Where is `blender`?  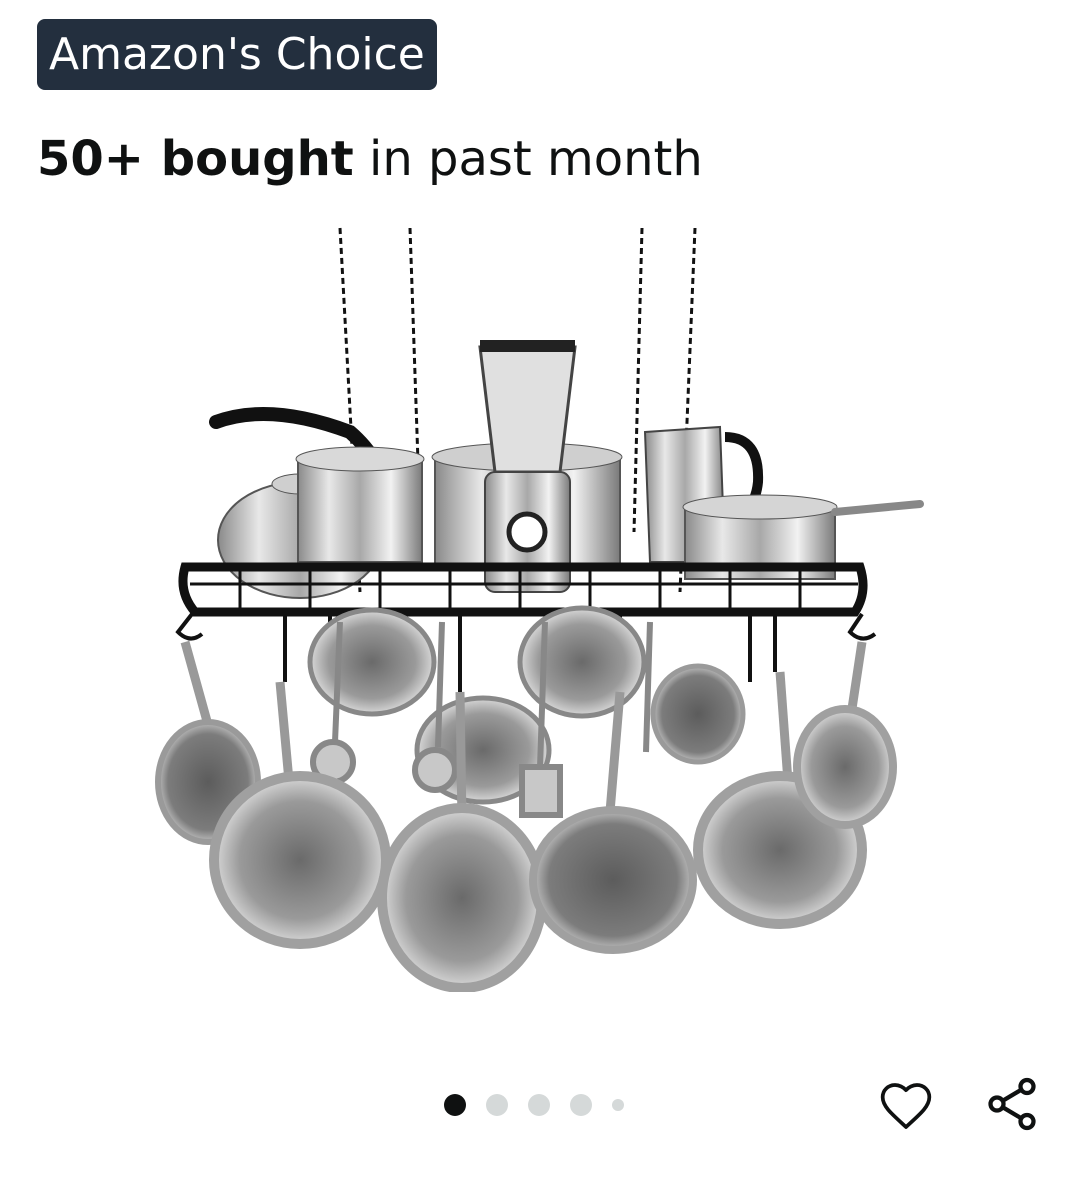 blender is located at coordinates (527, 466).